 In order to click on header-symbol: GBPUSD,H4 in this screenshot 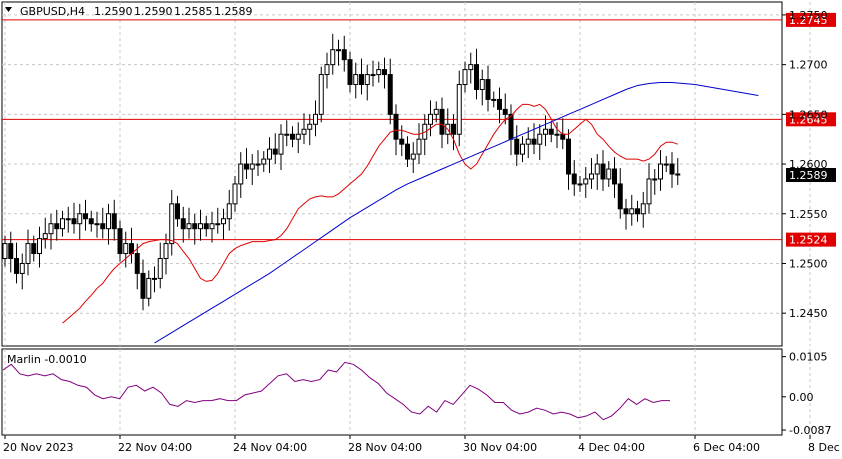, I will do `click(52, 11)`.